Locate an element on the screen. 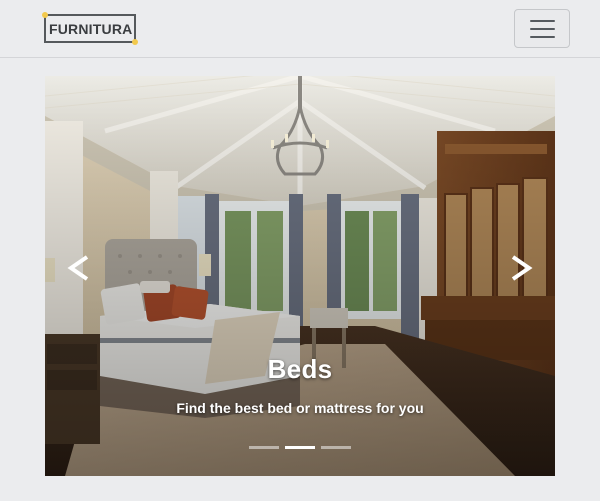 This screenshot has height=501, width=600. carousel-next-button is located at coordinates (521, 268).